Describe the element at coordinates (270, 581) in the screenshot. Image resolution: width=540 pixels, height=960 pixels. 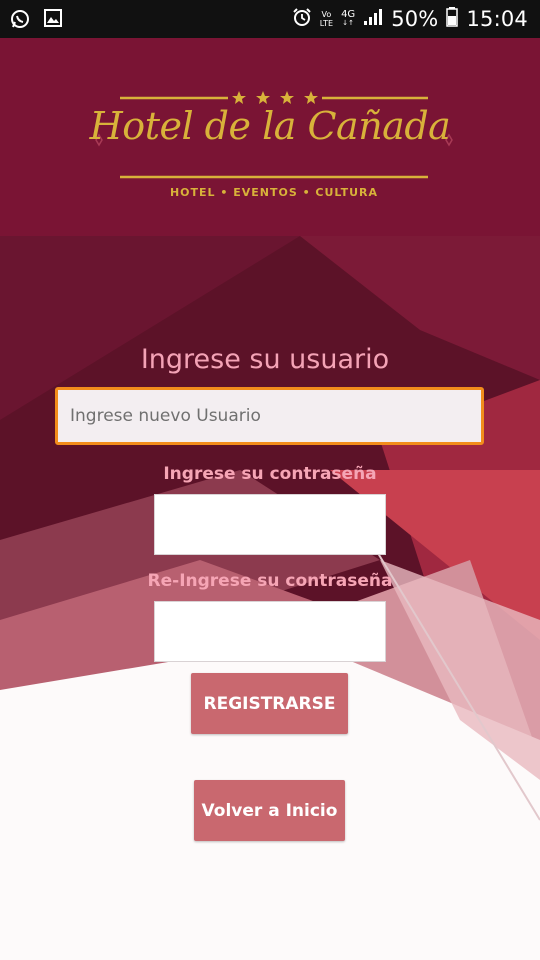
I see `repassword-label: Re-Ingrese su contraseña` at that location.